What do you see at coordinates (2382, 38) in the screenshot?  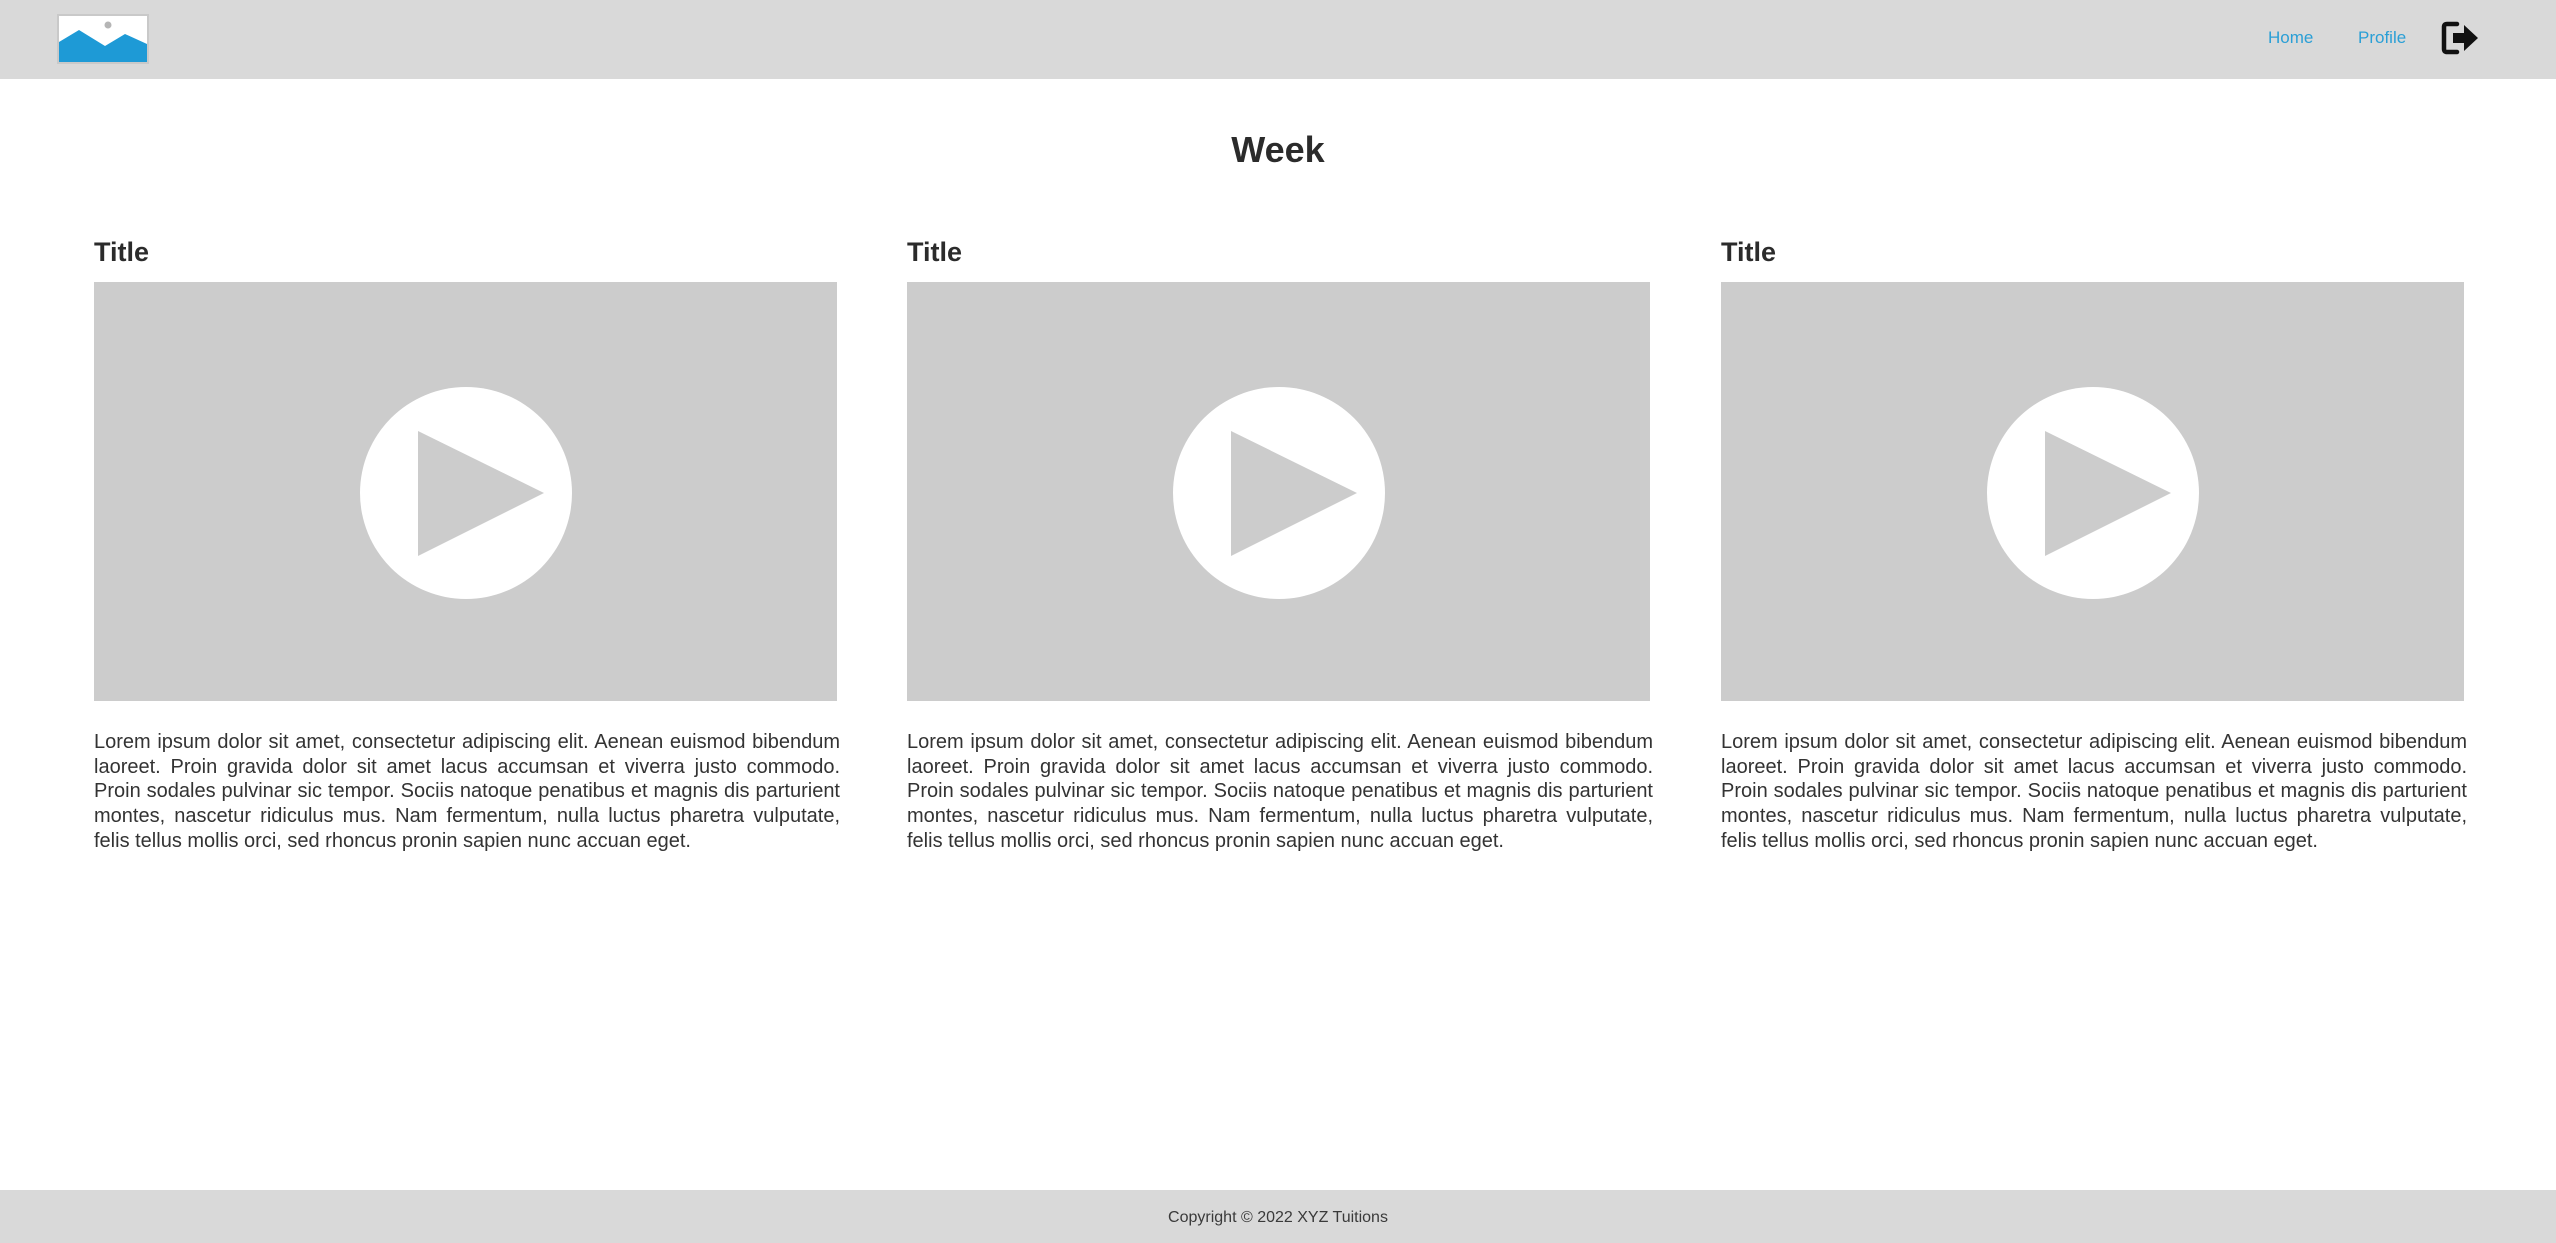 I see `nav-profile-link: Profile` at bounding box center [2382, 38].